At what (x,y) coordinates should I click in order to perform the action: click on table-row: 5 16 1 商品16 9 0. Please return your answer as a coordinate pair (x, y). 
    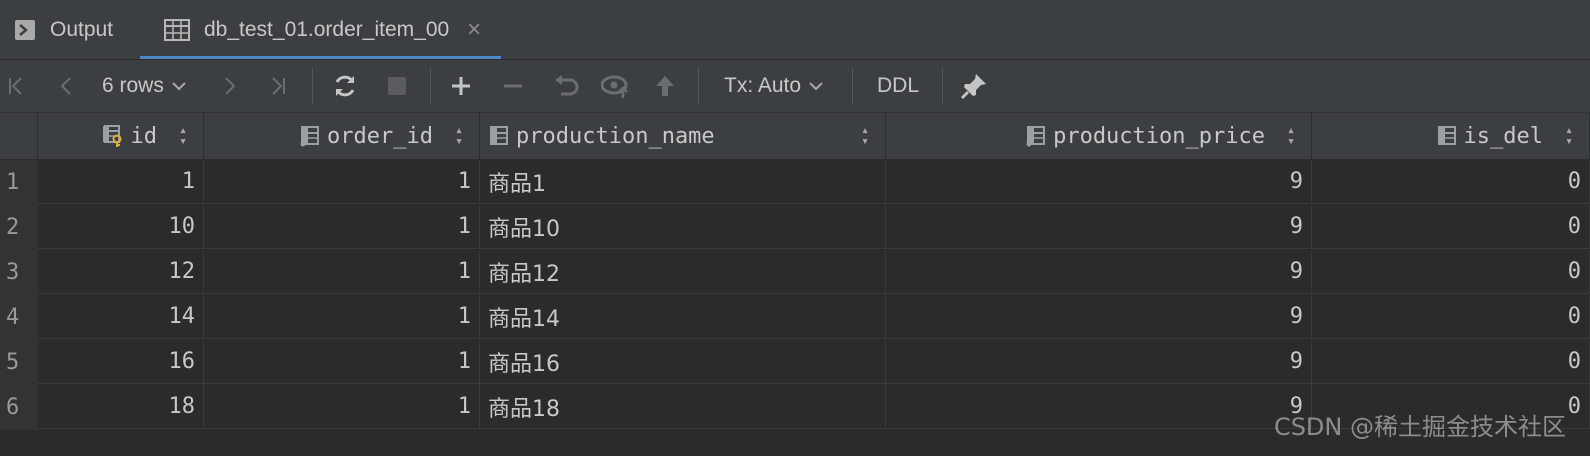
    Looking at the image, I should click on (795, 362).